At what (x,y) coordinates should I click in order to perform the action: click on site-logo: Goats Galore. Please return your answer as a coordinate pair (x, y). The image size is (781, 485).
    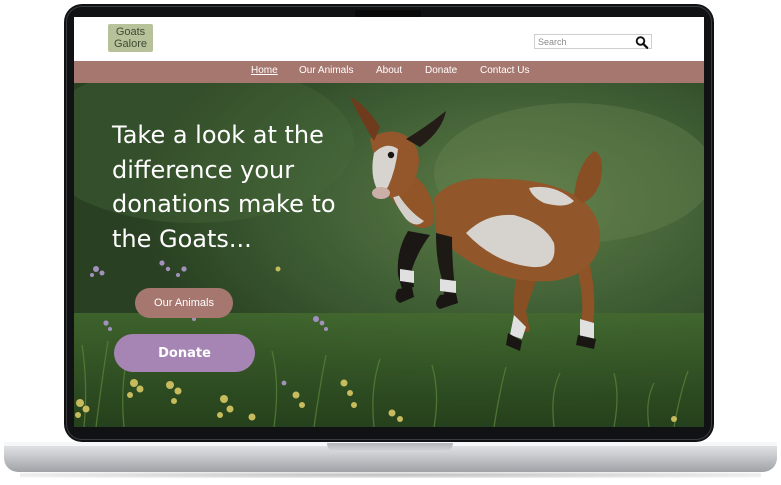
    Looking at the image, I should click on (130, 38).